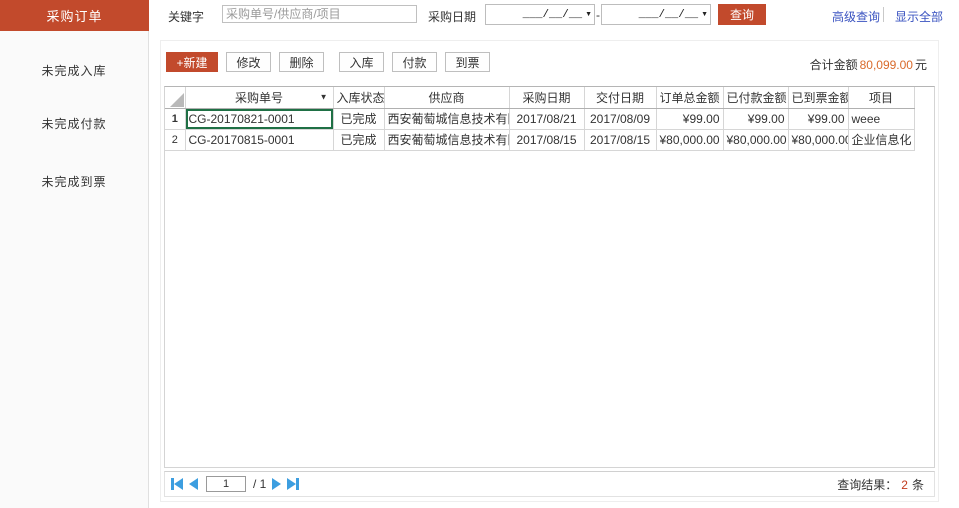 The image size is (959, 508). I want to click on total-amount-label: 合计金额, so click(833, 65).